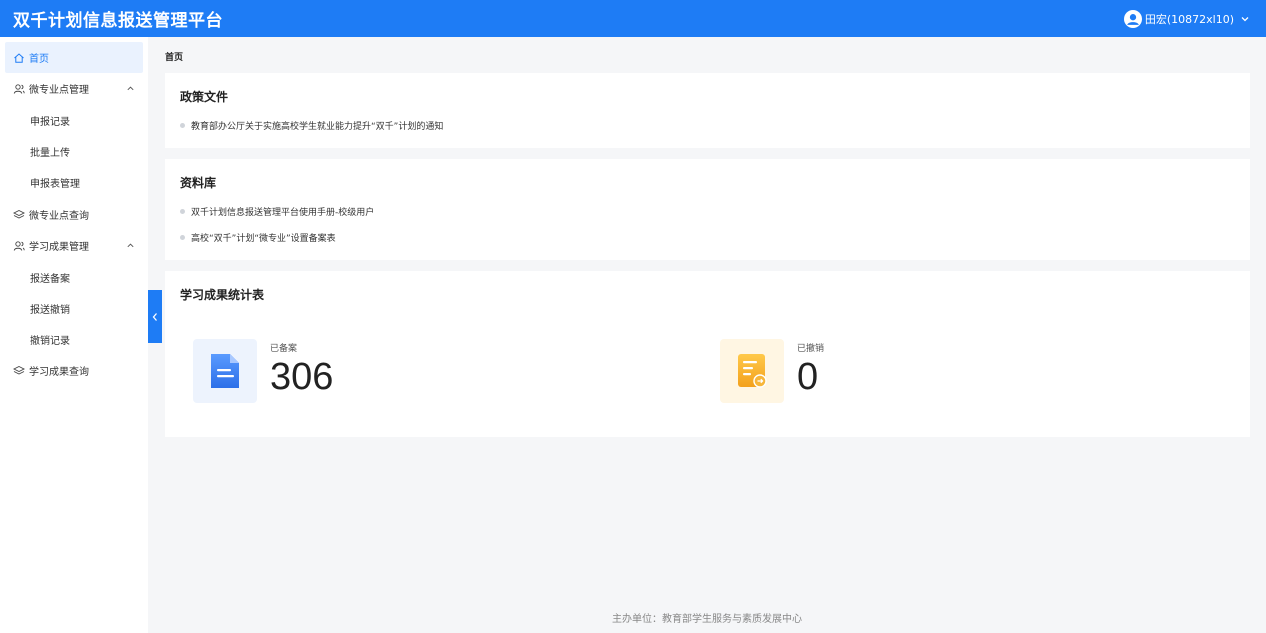 This screenshot has width=1266, height=633. Describe the element at coordinates (222, 295) in the screenshot. I see `stats-title: 学习成果统计表` at that location.